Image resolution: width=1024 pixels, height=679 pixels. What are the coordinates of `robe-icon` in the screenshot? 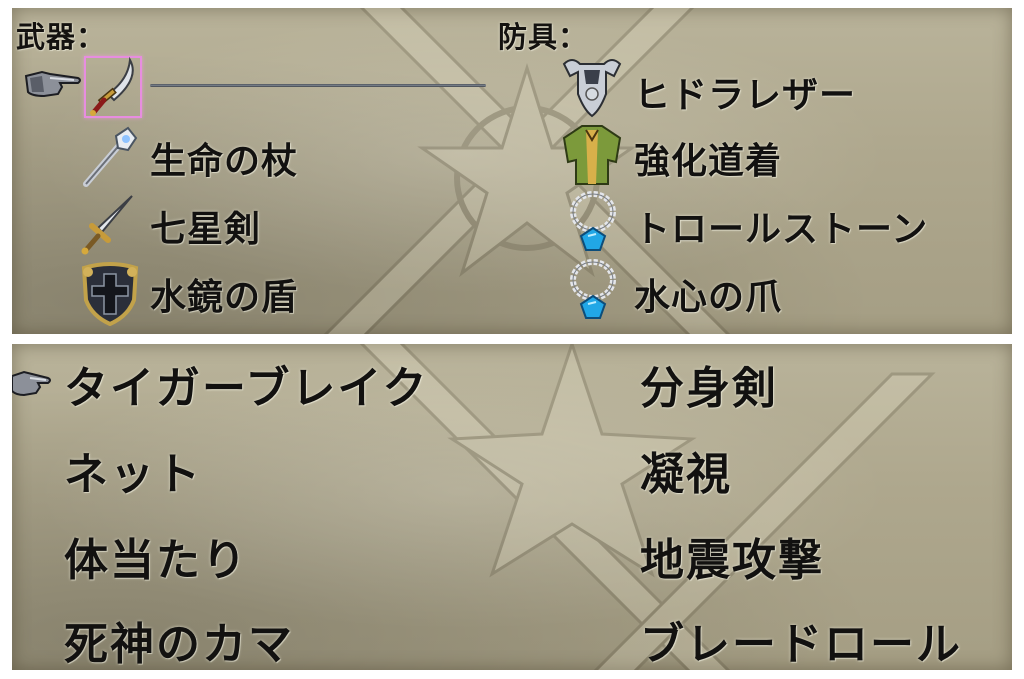 It's located at (592, 155).